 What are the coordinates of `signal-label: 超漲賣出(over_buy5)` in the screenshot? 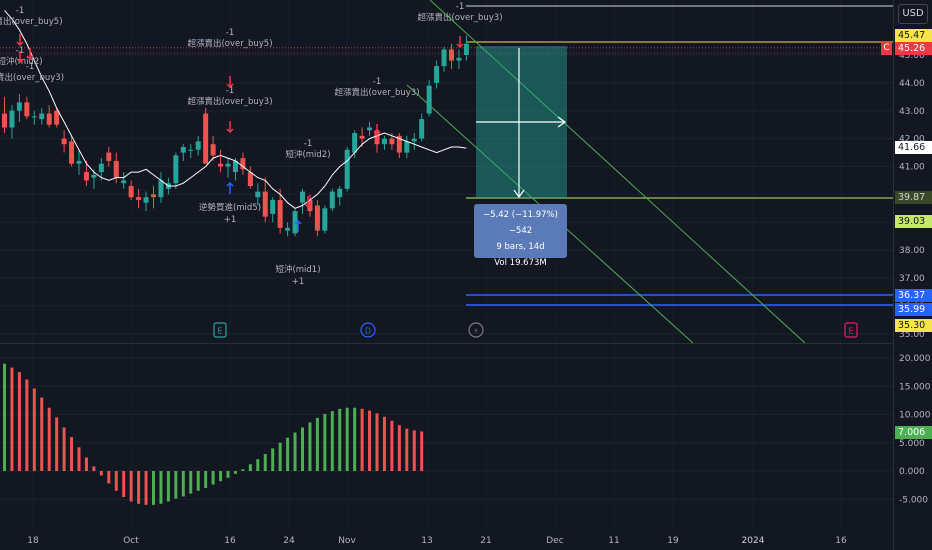 It's located at (229, 43).